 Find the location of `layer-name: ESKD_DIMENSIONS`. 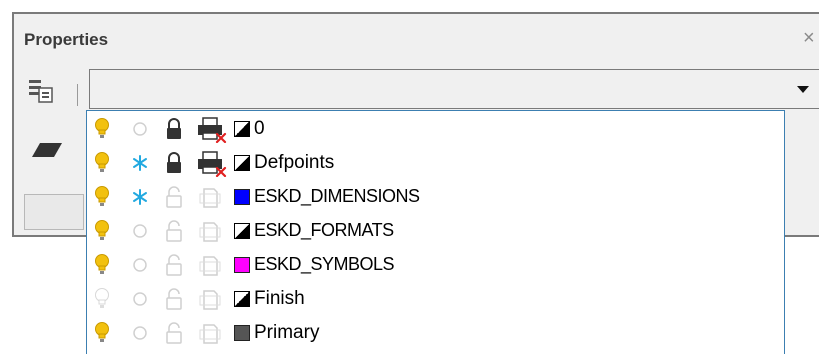

layer-name: ESKD_DIMENSIONS is located at coordinates (337, 196).